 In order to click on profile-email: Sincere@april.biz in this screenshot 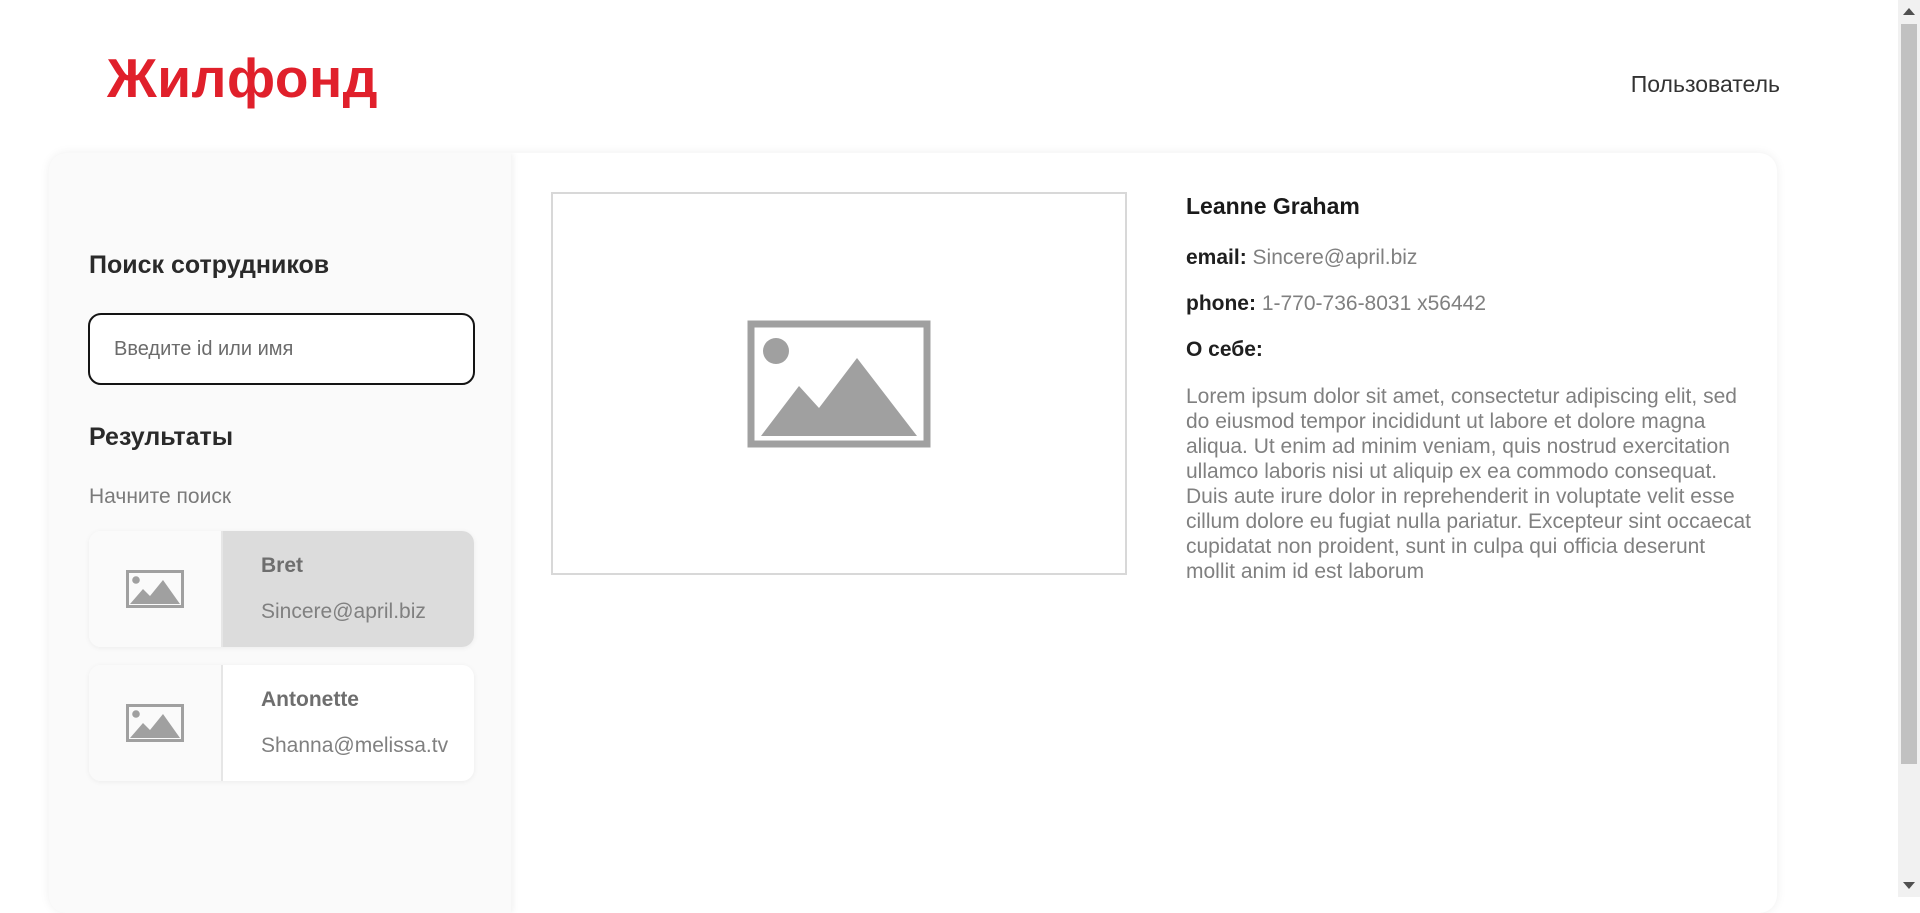, I will do `click(1335, 257)`.